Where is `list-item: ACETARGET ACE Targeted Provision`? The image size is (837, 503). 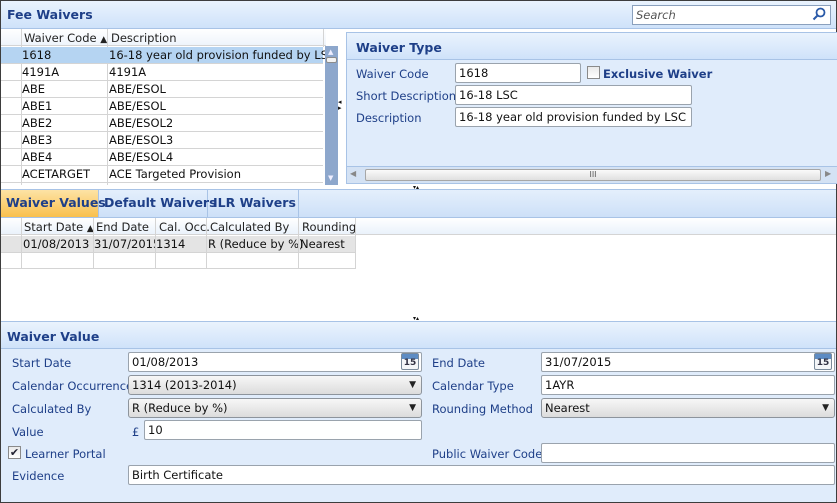 list-item: ACETARGET ACE Targeted Provision is located at coordinates (162, 174).